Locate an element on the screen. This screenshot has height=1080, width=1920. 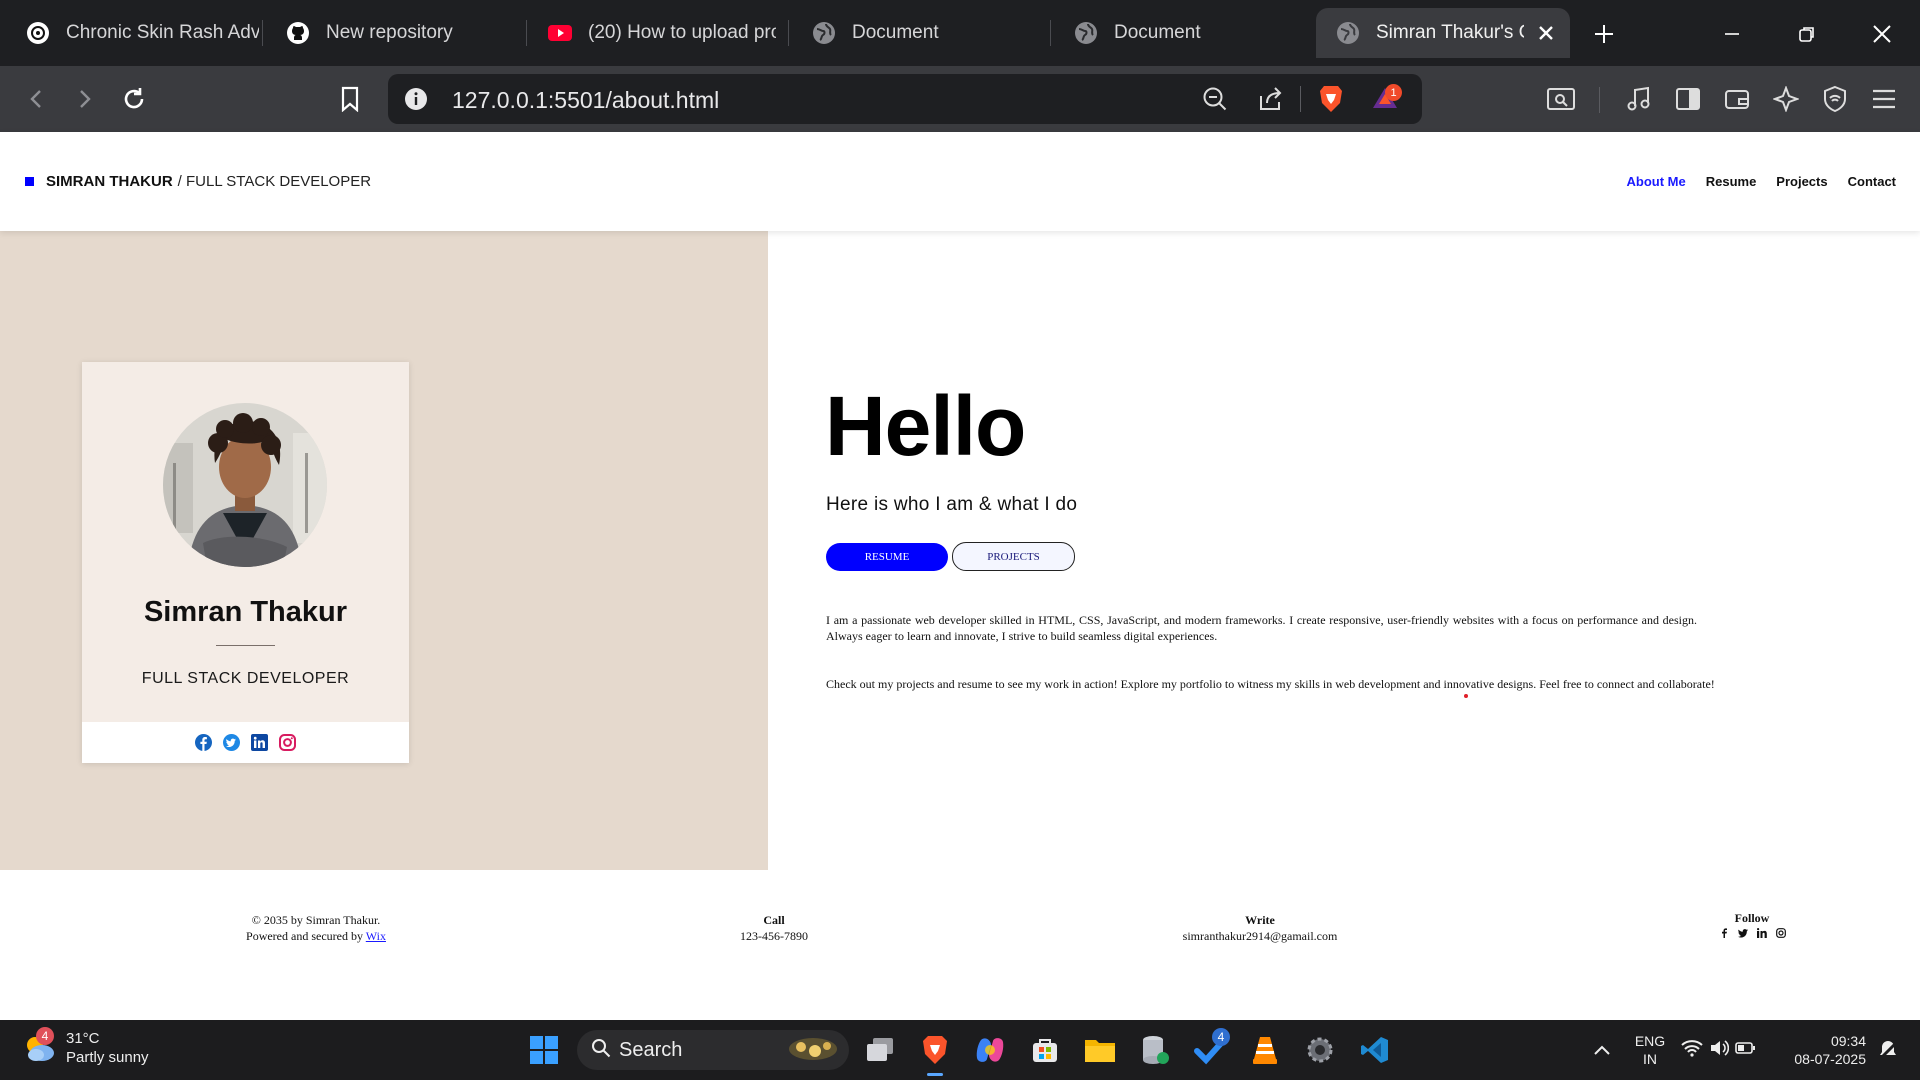
new-tab-button is located at coordinates (1604, 34).